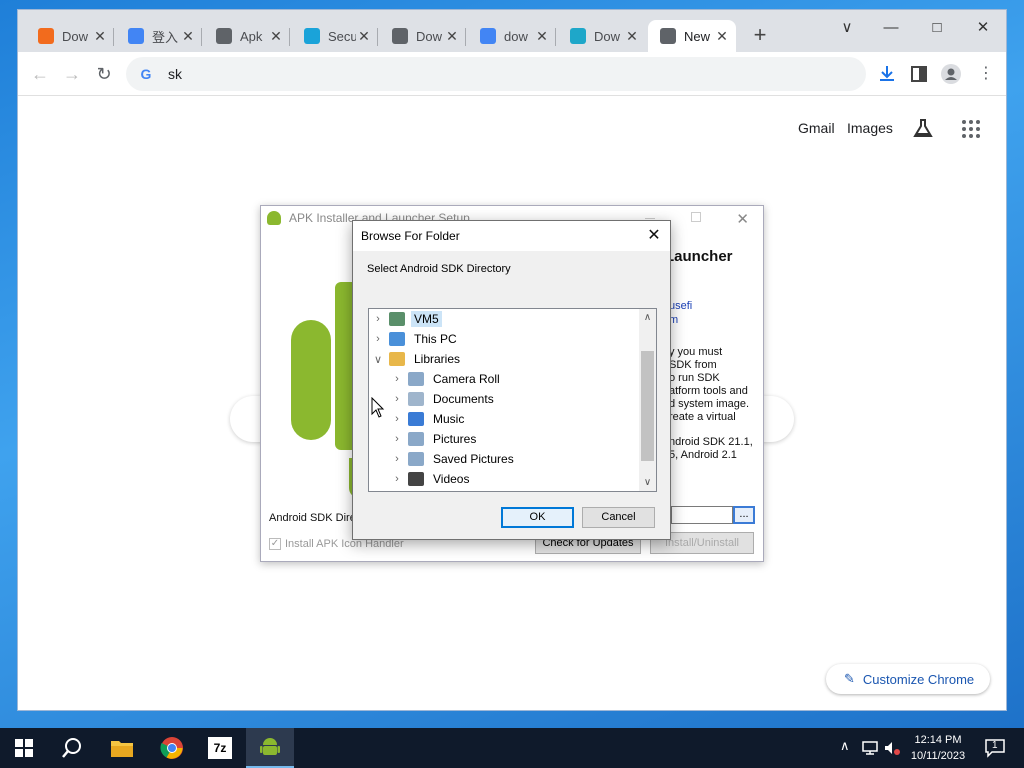 The width and height of the screenshot is (1024, 768). I want to click on tab-6: dow ✕, so click(512, 36).